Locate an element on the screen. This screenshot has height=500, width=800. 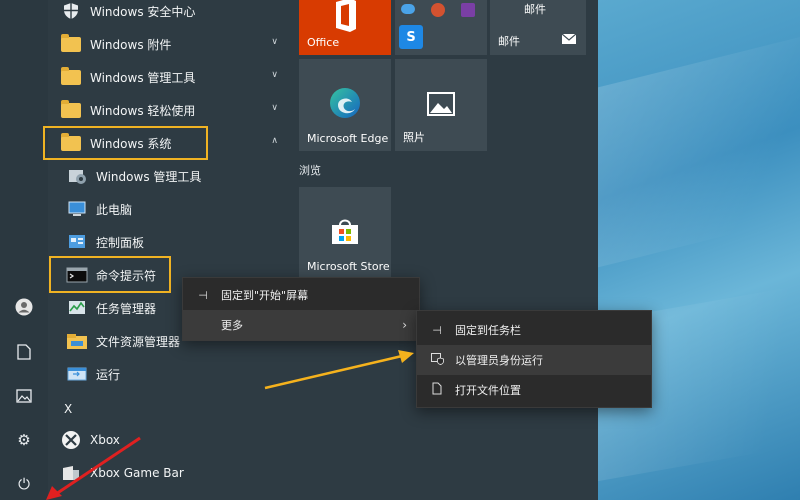
skype-icon: S is located at coordinates (411, 37).